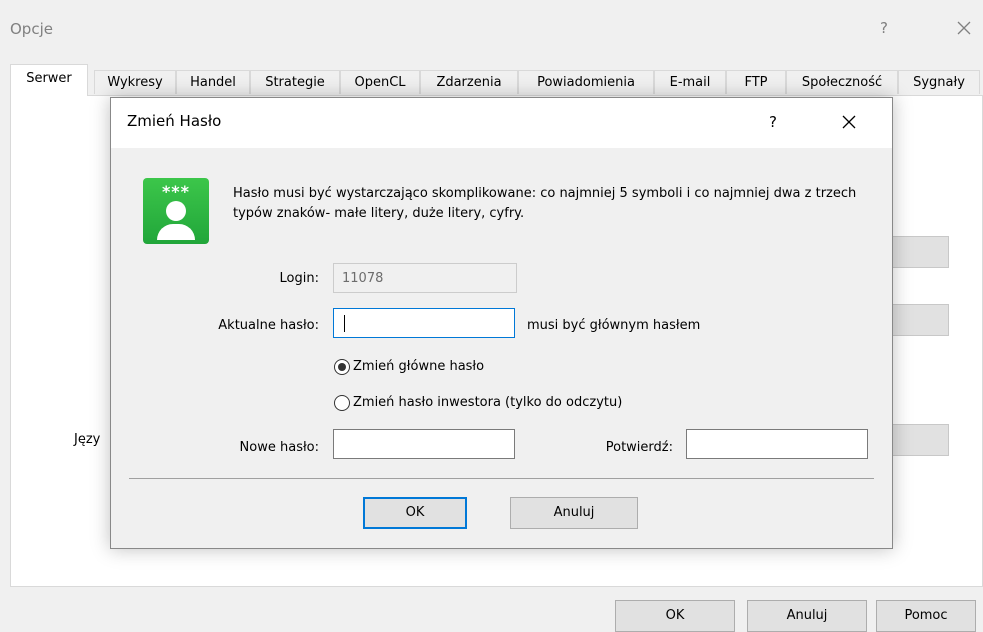 The width and height of the screenshot is (983, 632). What do you see at coordinates (574, 513) in the screenshot?
I see `dialog-cancel-button: Anuluj` at bounding box center [574, 513].